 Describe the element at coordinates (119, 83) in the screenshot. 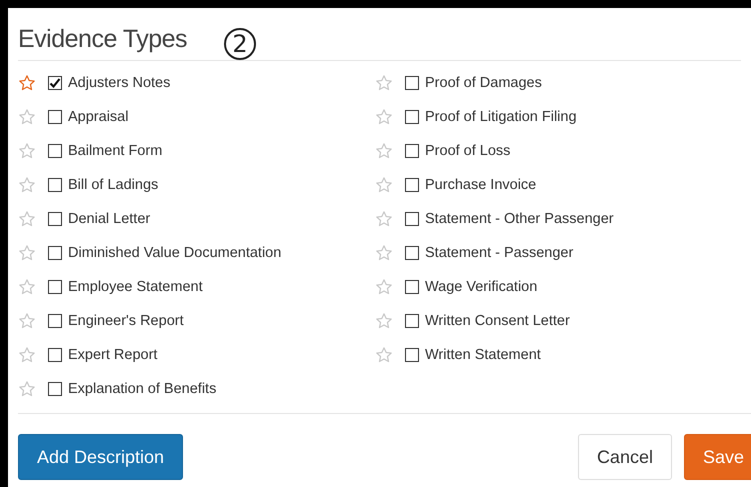

I see `evidence-type-label: Adjusters Notes` at that location.